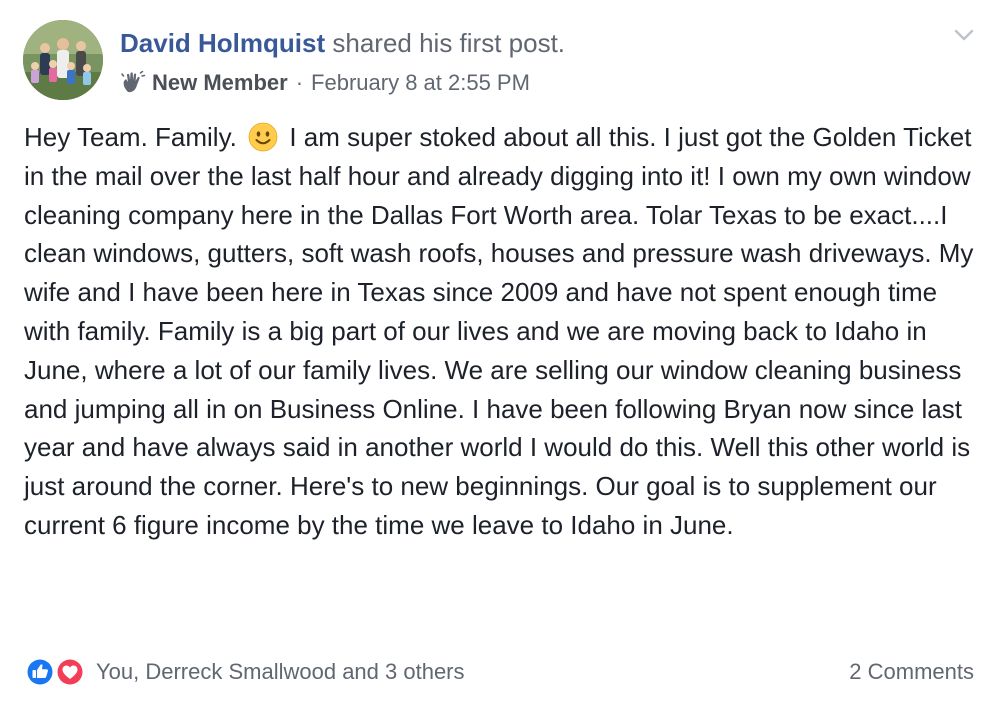 The width and height of the screenshot is (994, 702). What do you see at coordinates (130, 137) in the screenshot?
I see `post-text-intro: Hey Team. Family.` at bounding box center [130, 137].